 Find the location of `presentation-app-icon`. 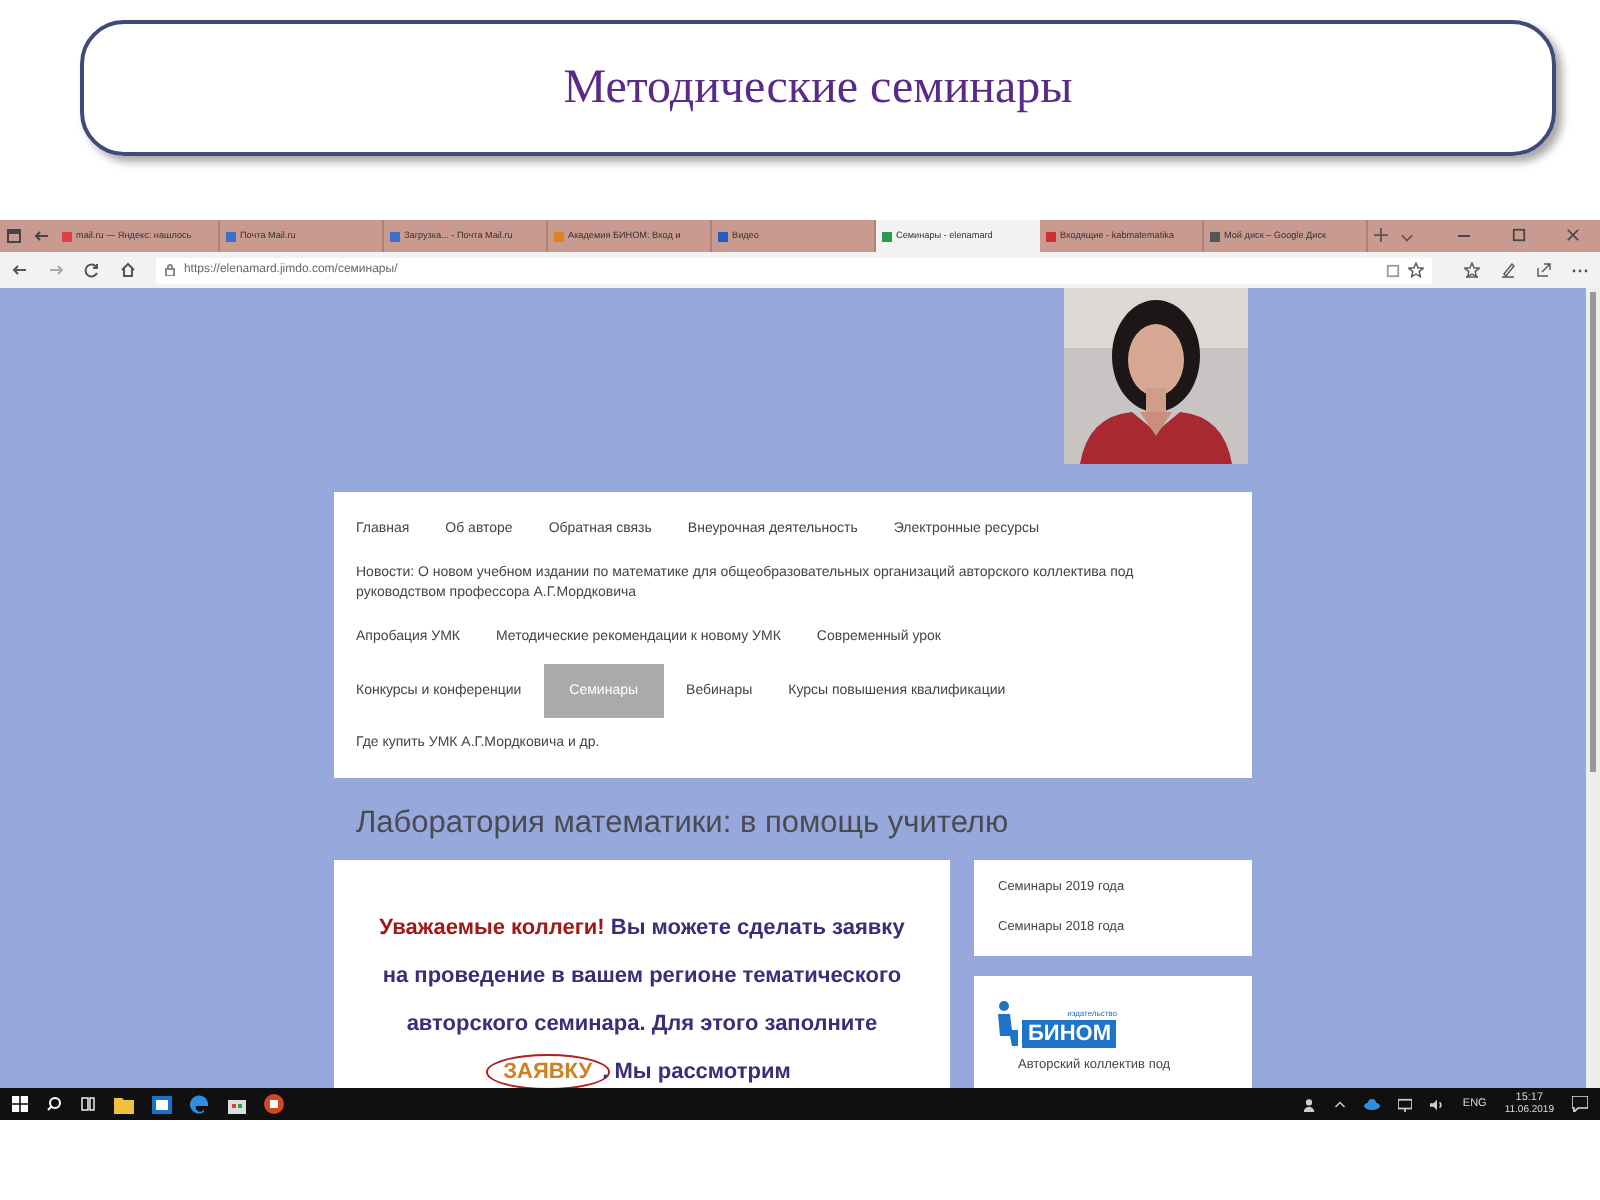

presentation-app-icon is located at coordinates (274, 1104).